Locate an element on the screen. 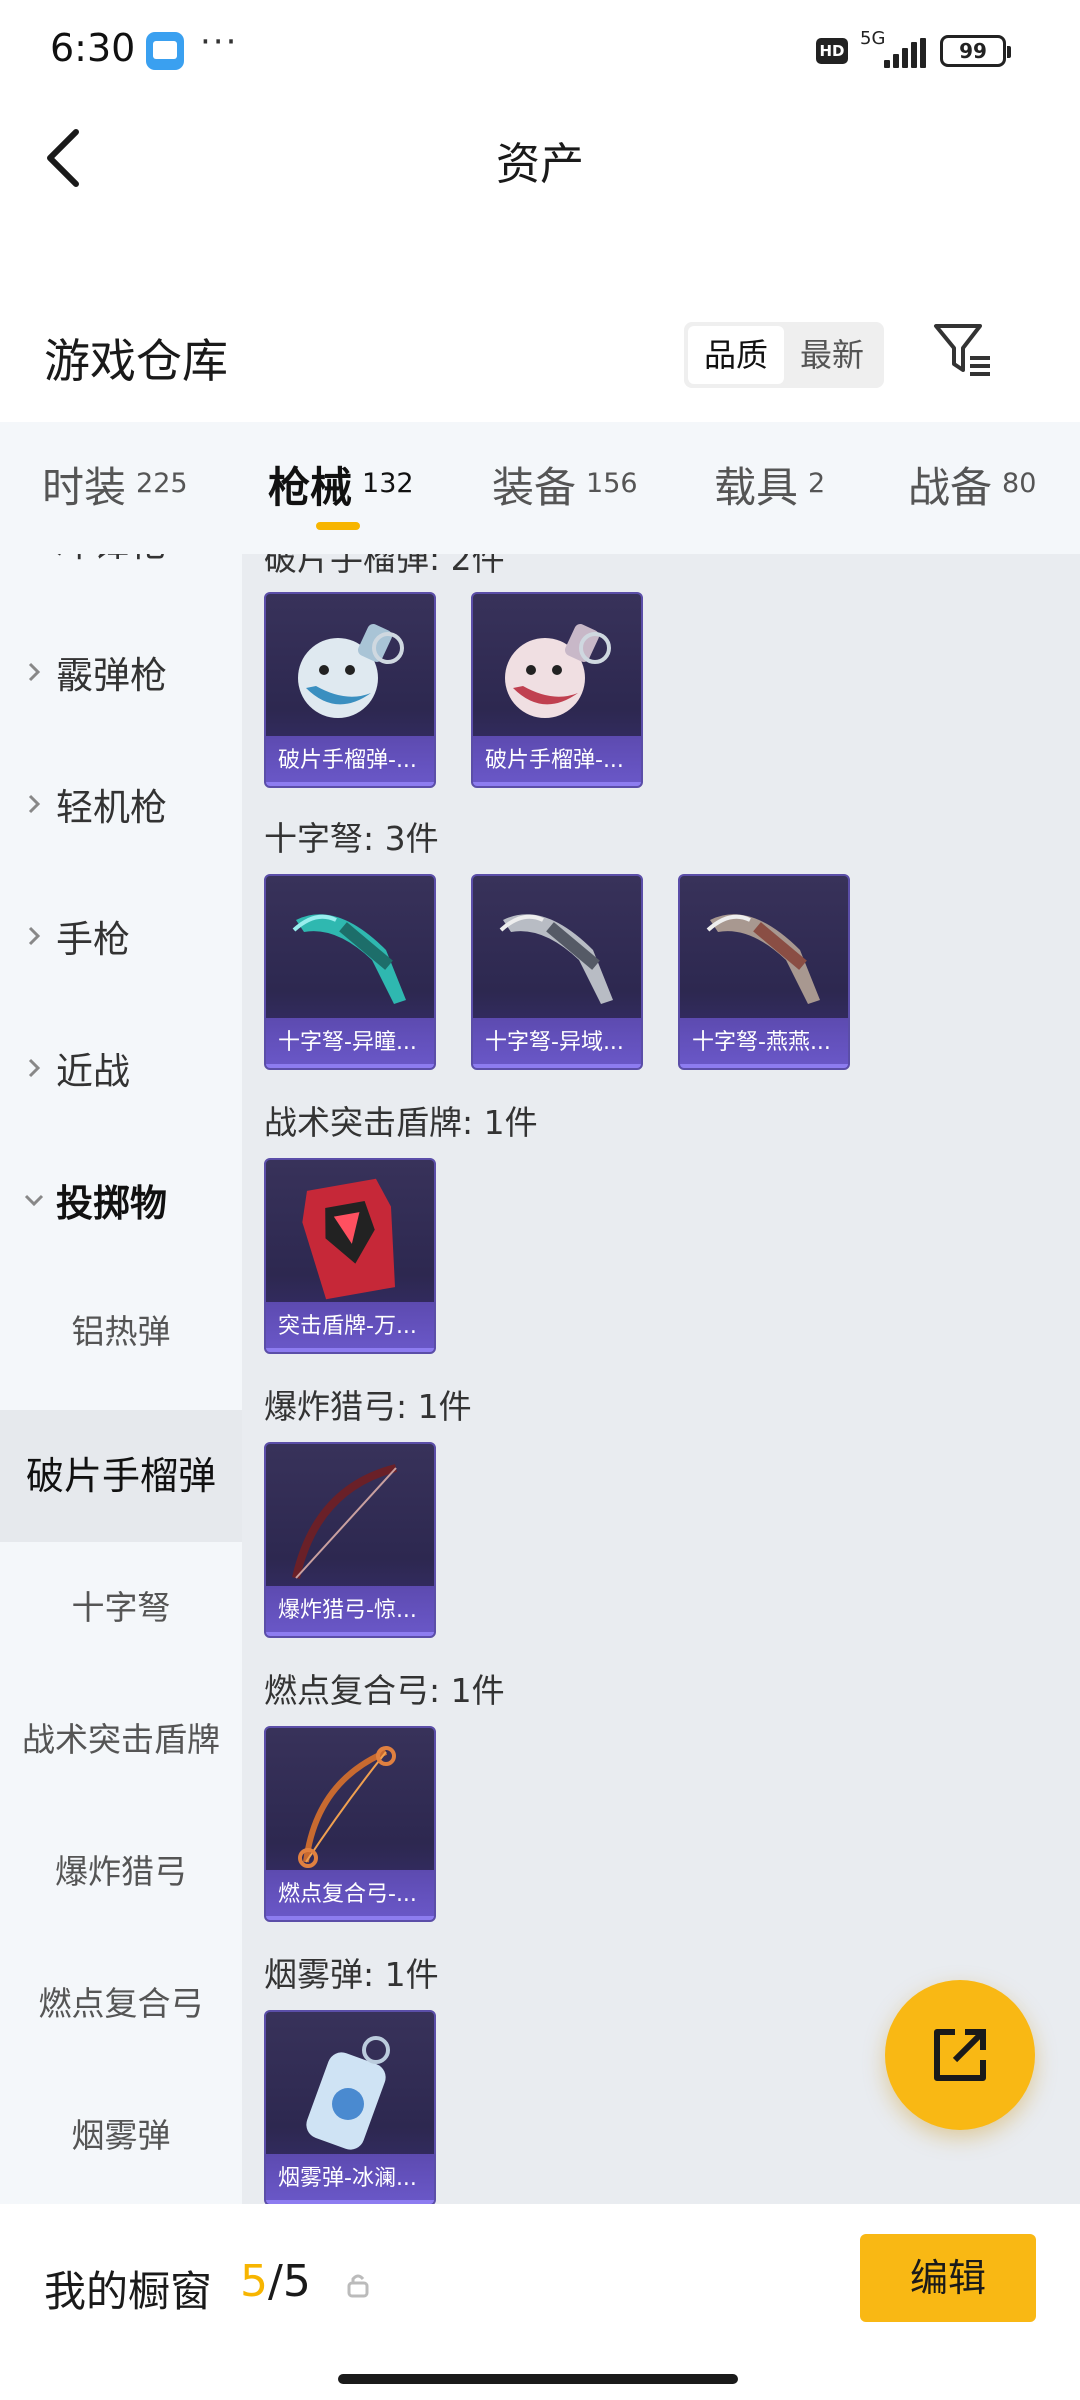  filter-button is located at coordinates (962, 350).